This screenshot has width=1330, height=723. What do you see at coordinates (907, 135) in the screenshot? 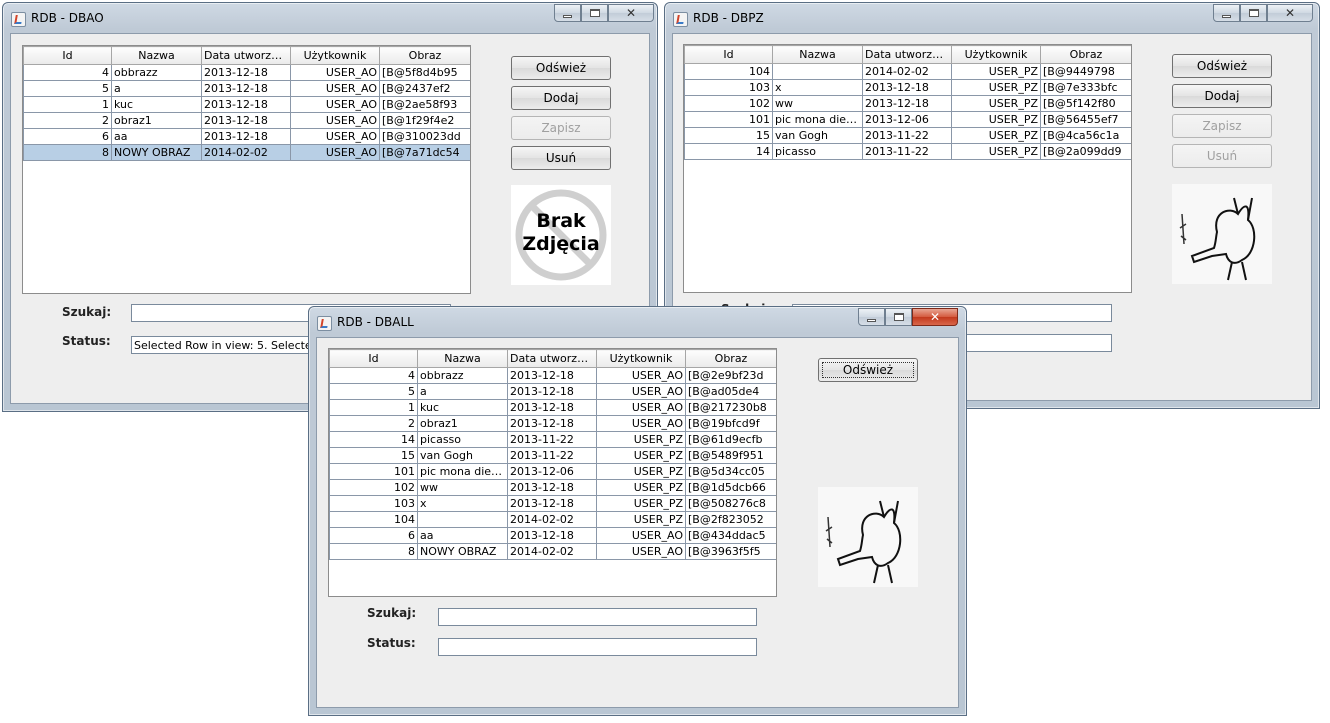
I see `table-row: 15 van Gogh 2013-11-22 USER_PZ [B@4ca56c1a` at bounding box center [907, 135].